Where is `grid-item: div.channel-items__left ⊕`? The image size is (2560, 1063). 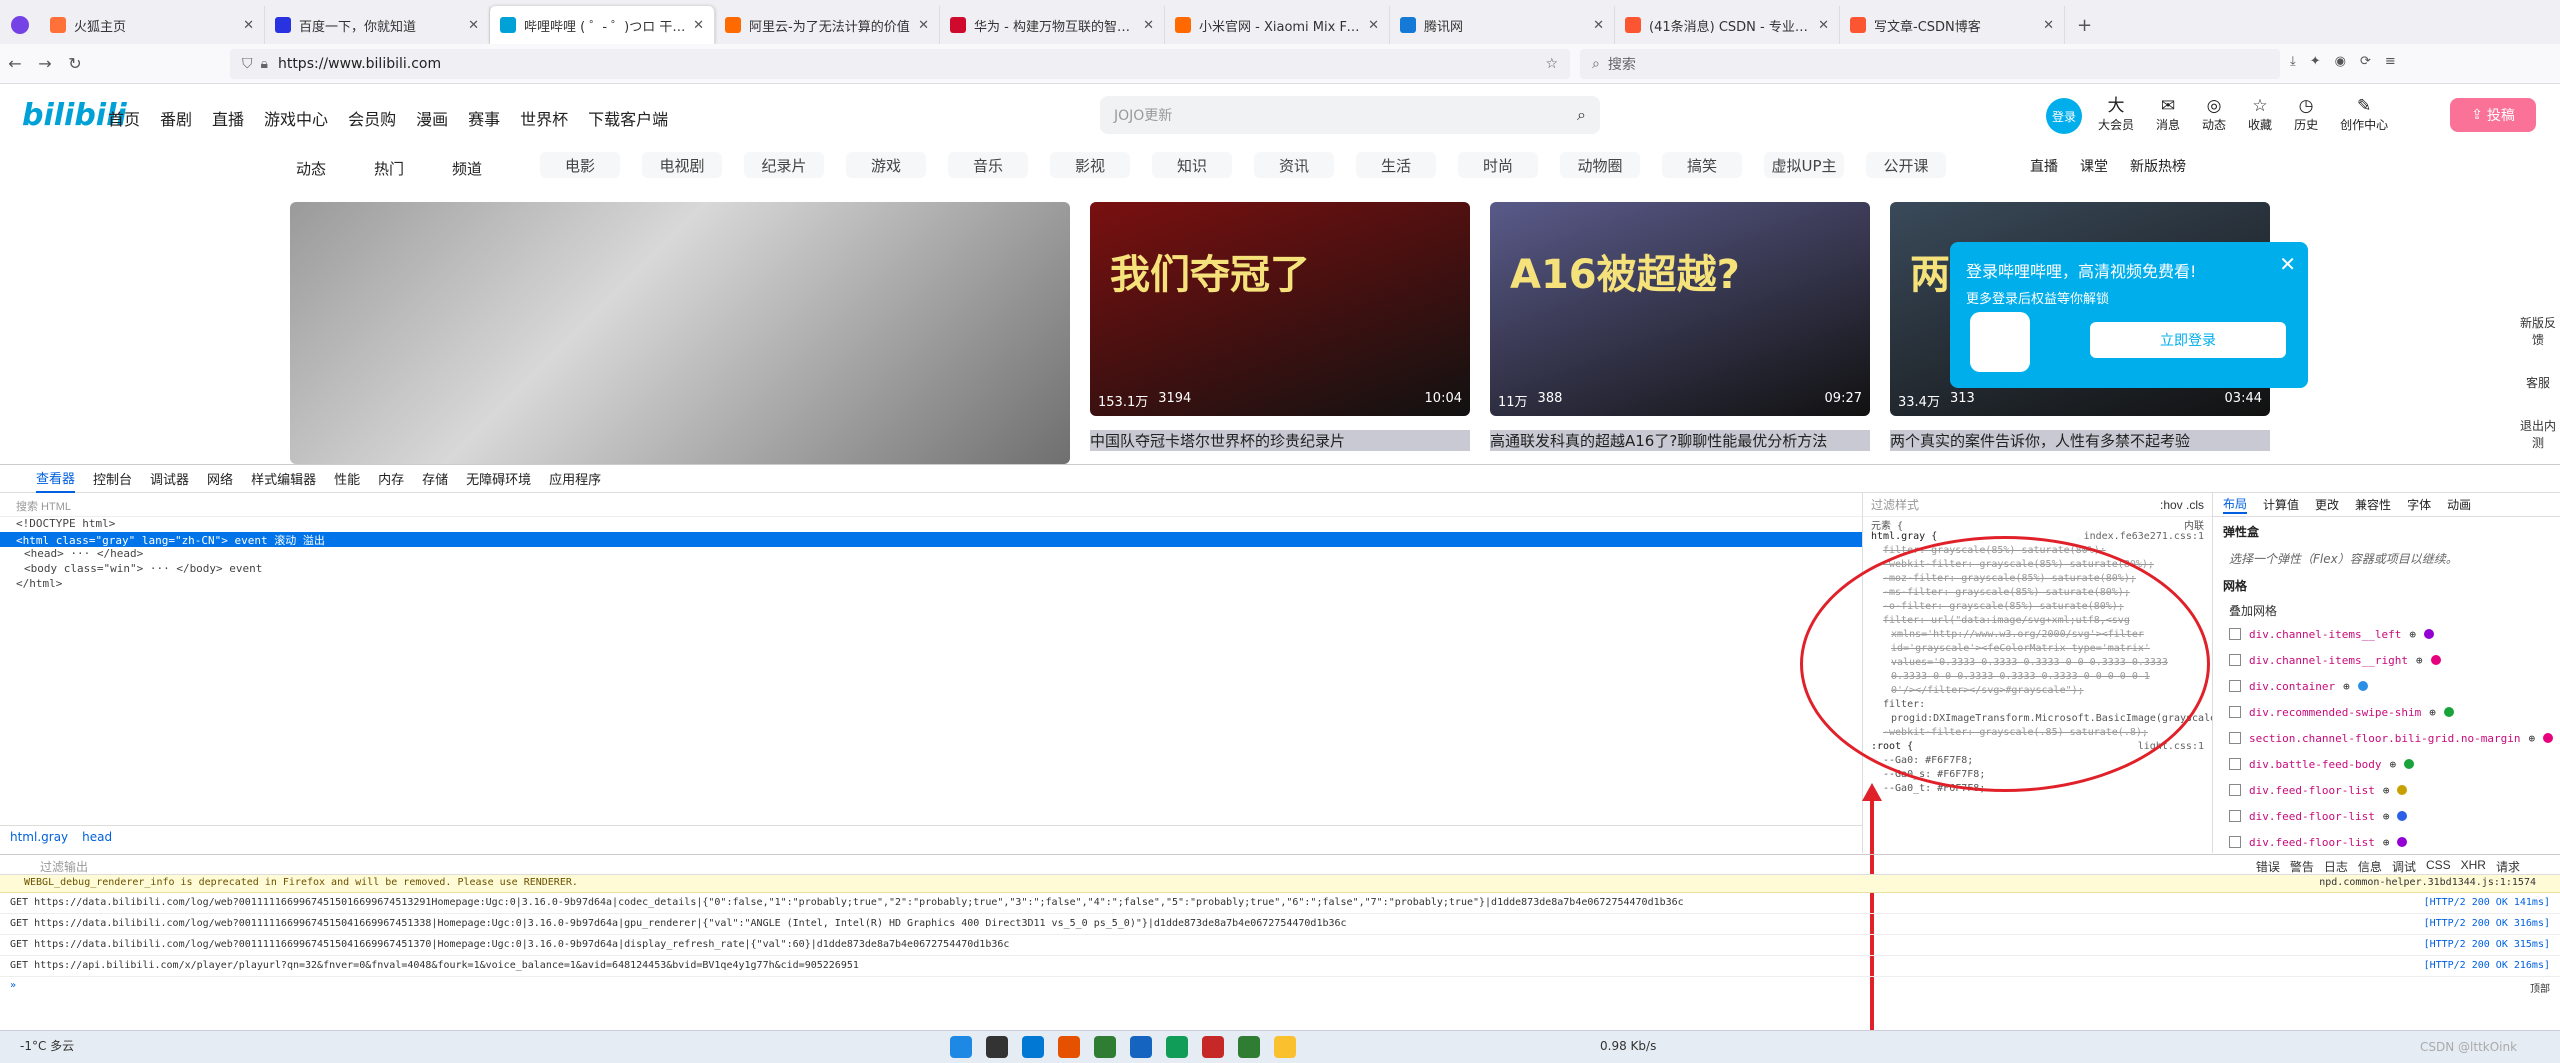
grid-item: div.channel-items__left ⊕ is located at coordinates (2386, 634).